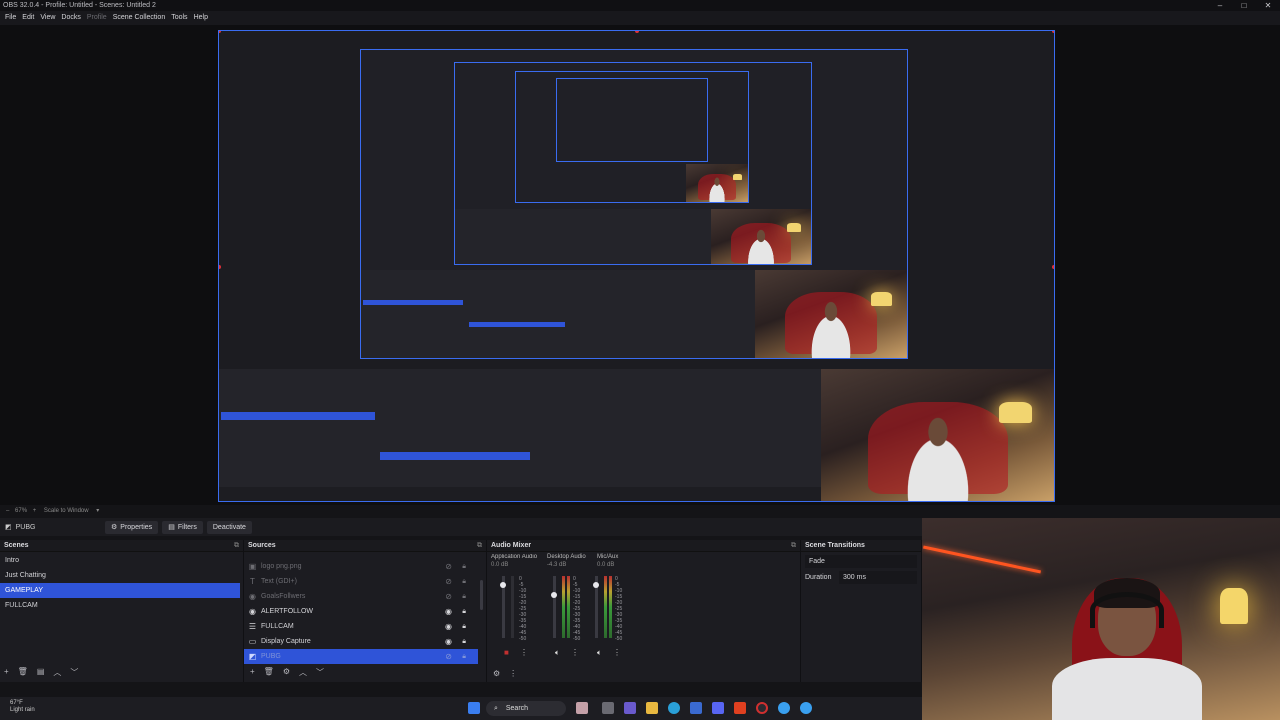 The image size is (1280, 720). Describe the element at coordinates (361, 626) in the screenshot. I see `source-item: ☰ FULLCAM ◉ 🔒︎` at that location.